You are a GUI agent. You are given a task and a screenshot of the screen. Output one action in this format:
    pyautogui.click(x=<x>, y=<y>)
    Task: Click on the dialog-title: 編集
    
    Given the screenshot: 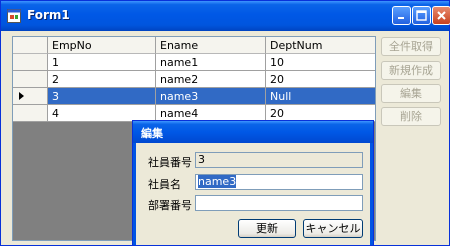 What is the action you would take?
    pyautogui.click(x=152, y=133)
    